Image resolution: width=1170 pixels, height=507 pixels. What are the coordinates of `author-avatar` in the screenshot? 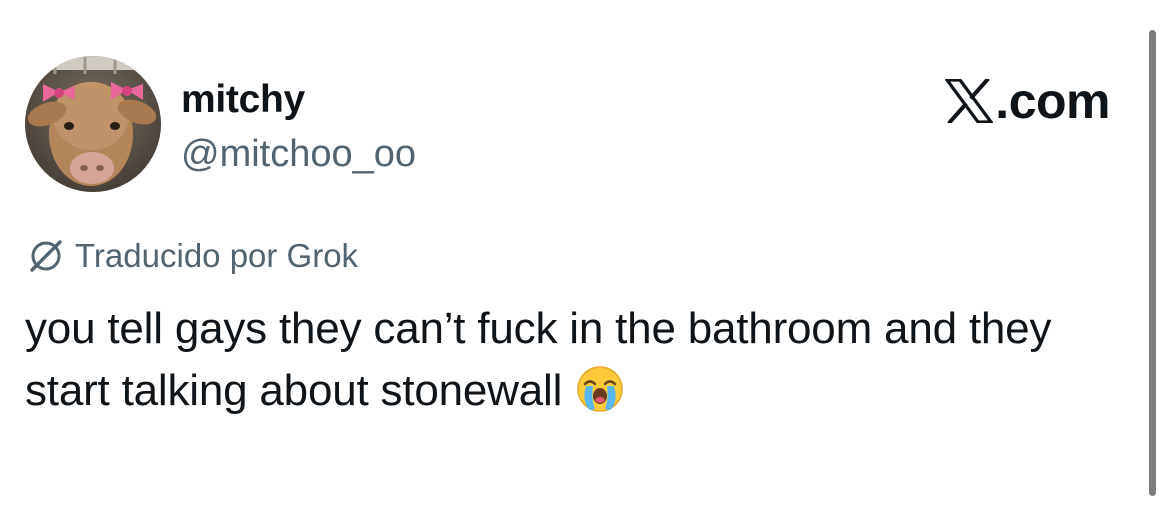 It's located at (93, 124).